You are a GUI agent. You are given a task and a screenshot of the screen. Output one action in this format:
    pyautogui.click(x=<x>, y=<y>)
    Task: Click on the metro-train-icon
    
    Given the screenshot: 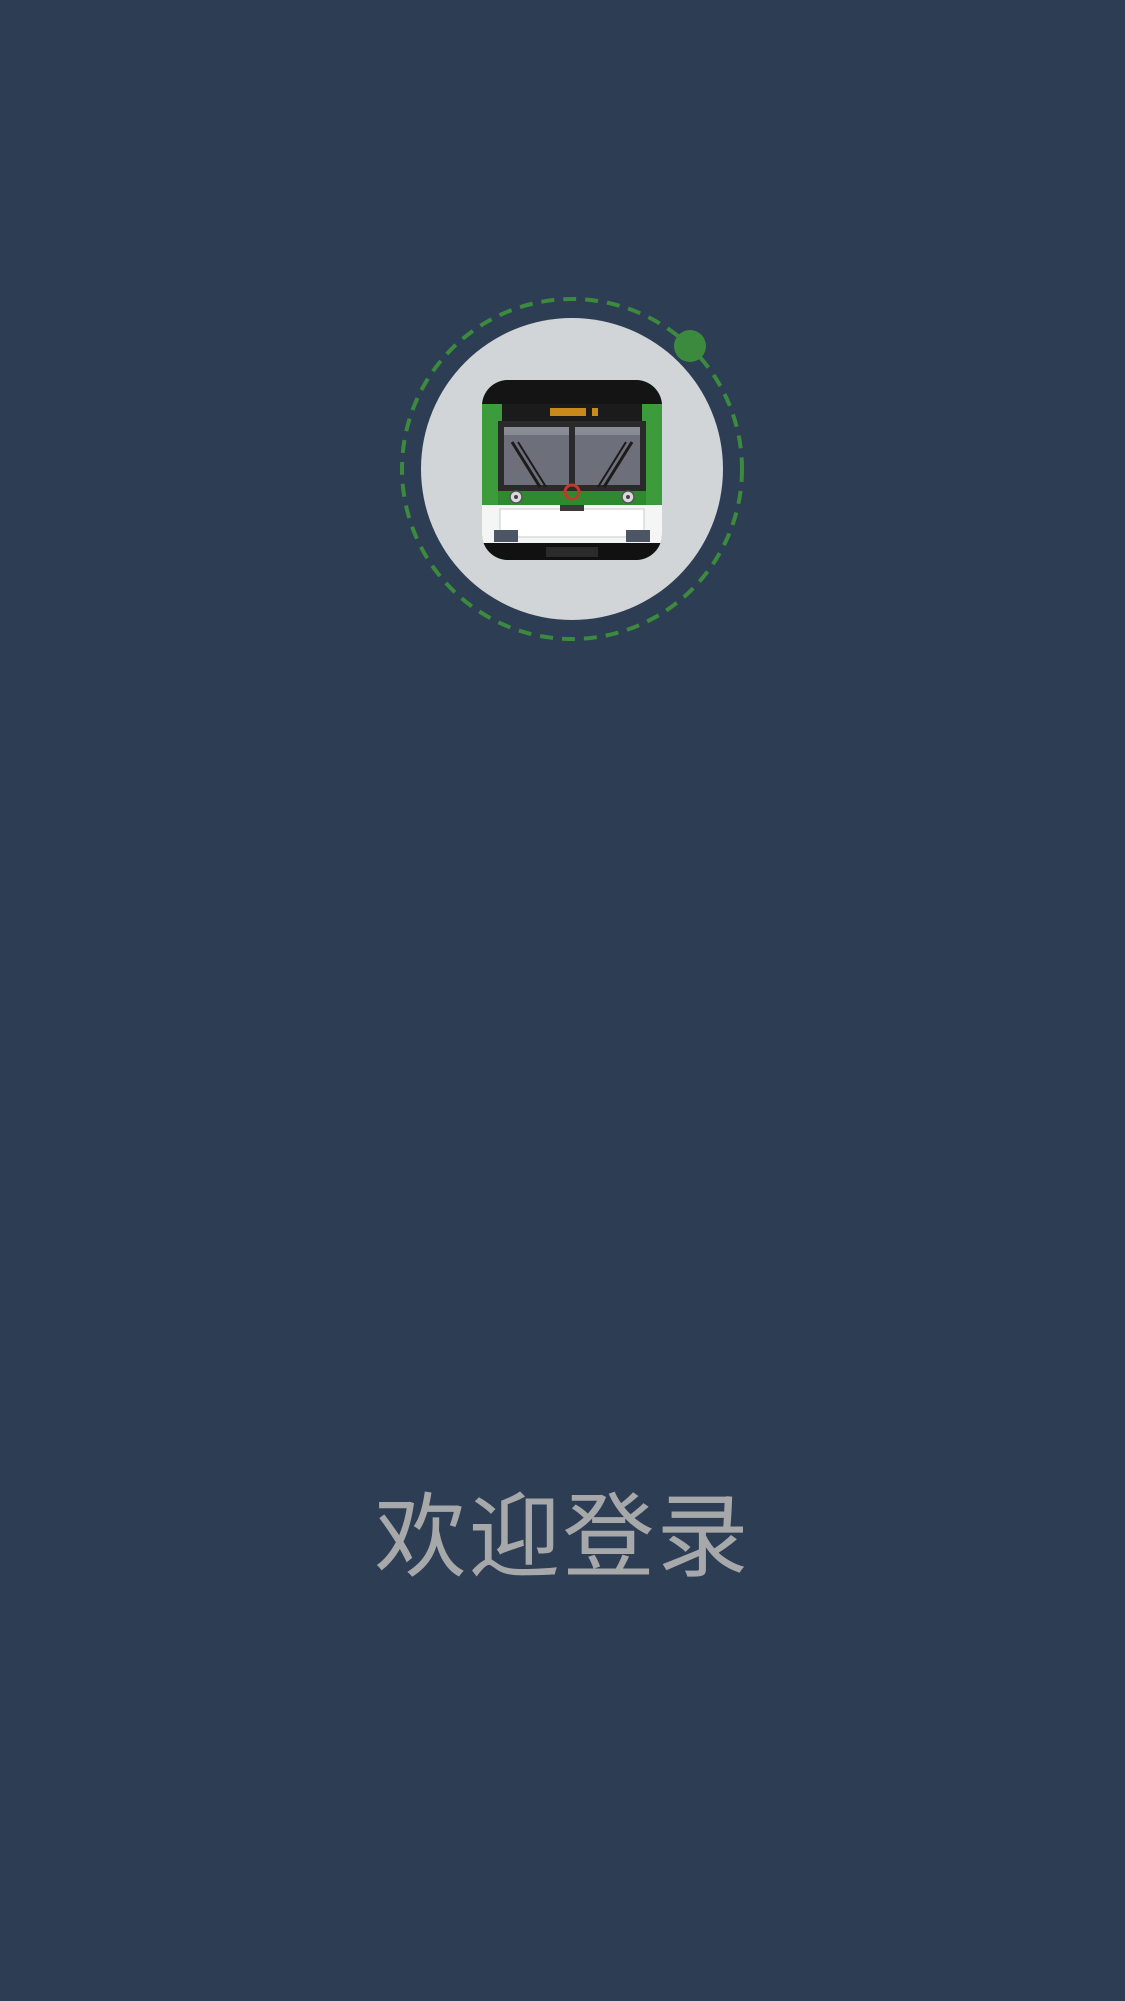 What is the action you would take?
    pyautogui.click(x=572, y=470)
    